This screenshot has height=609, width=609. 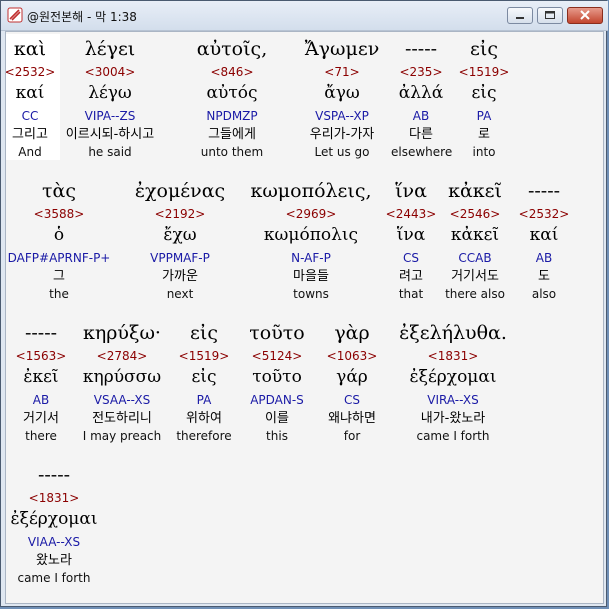 What do you see at coordinates (232, 93) in the screenshot?
I see `lexical-form: αὐτός` at bounding box center [232, 93].